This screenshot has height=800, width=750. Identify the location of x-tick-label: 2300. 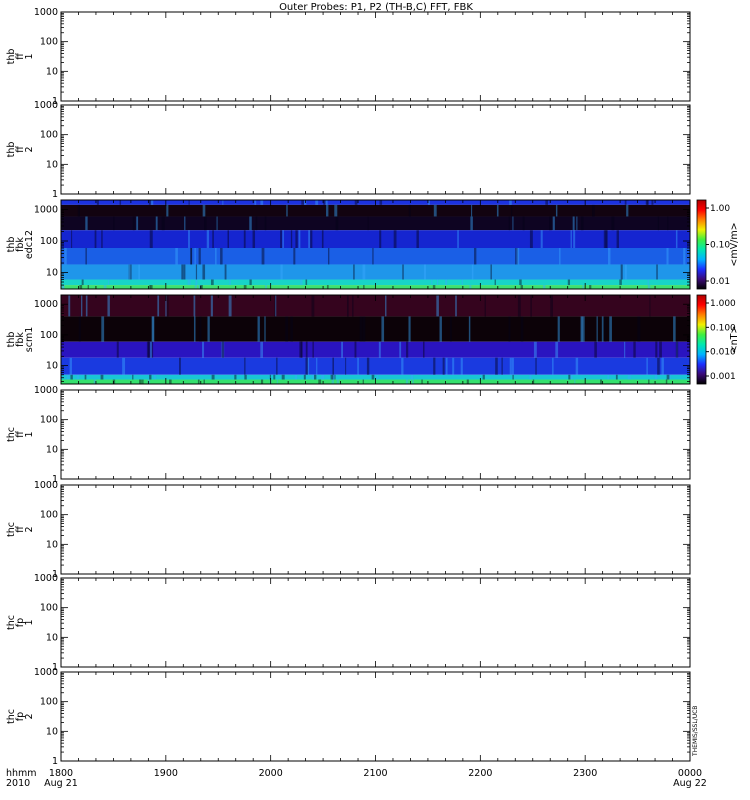
(585, 773).